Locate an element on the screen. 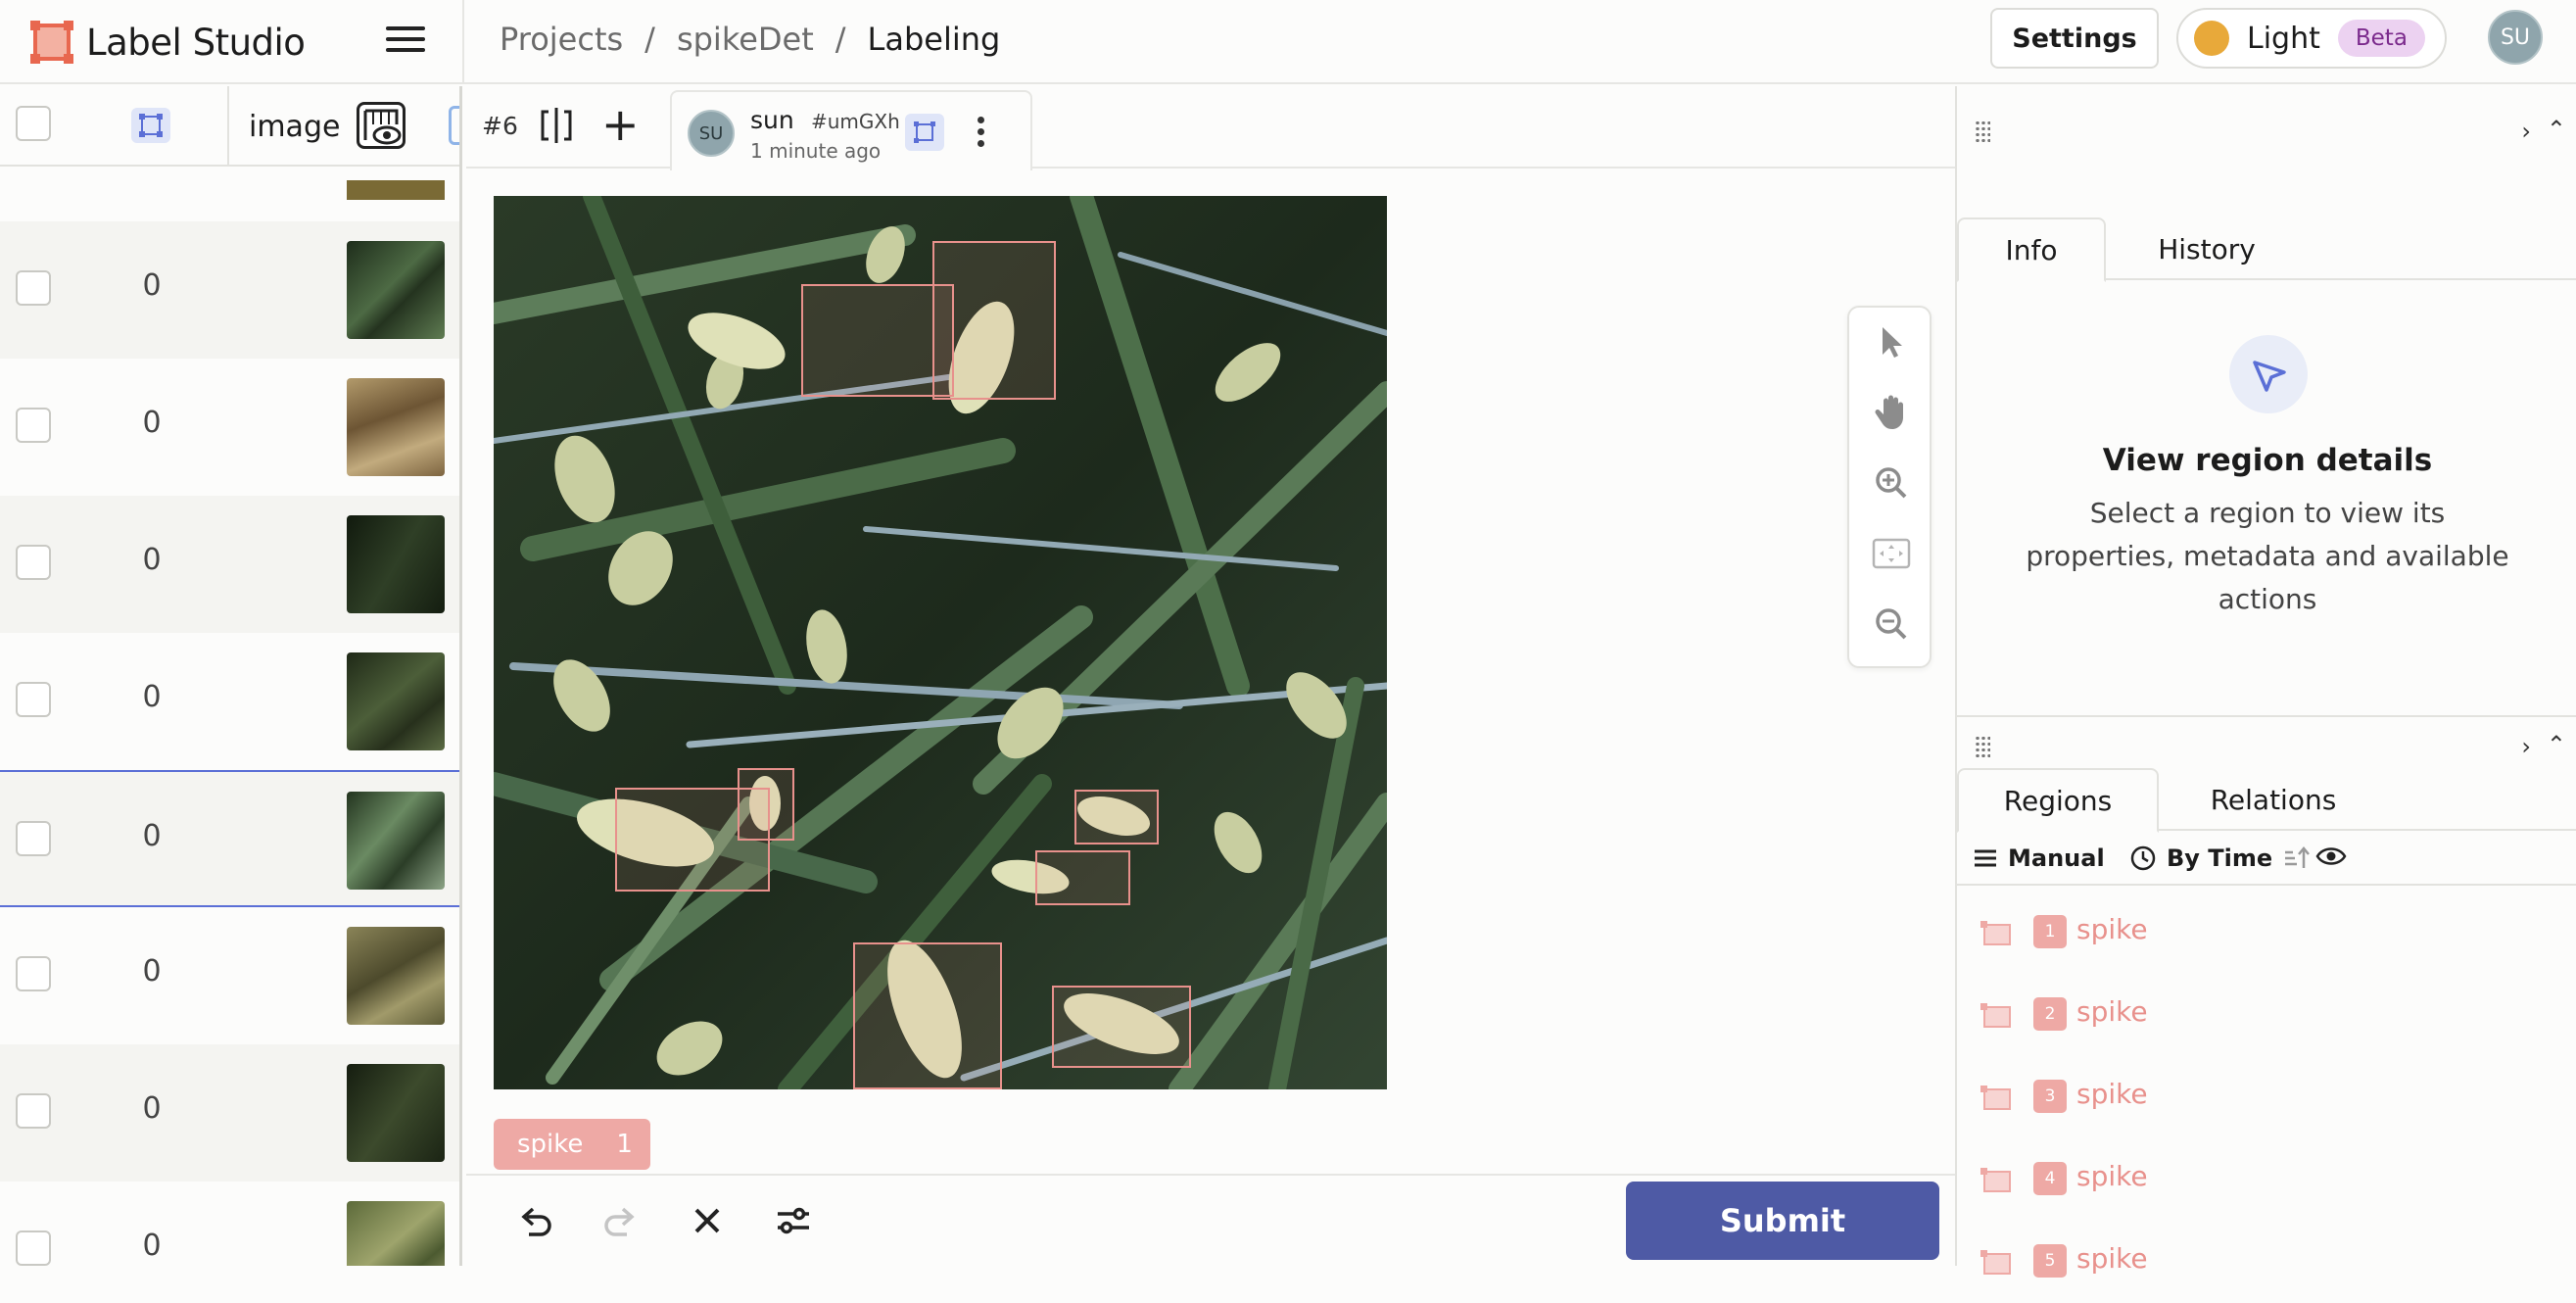 This screenshot has width=2576, height=1303. sort-by-time: By Time is located at coordinates (2220, 858).